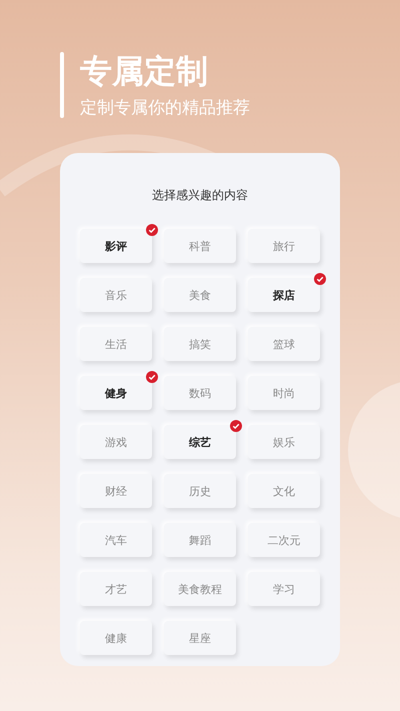 The height and width of the screenshot is (711, 400). What do you see at coordinates (284, 246) in the screenshot?
I see `interest-tag: 旅行` at bounding box center [284, 246].